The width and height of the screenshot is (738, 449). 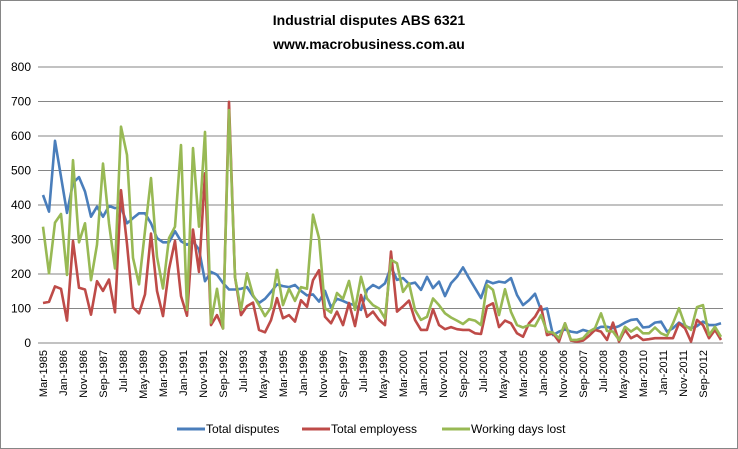 I want to click on x-tick-label: May-2004, so click(x=504, y=374).